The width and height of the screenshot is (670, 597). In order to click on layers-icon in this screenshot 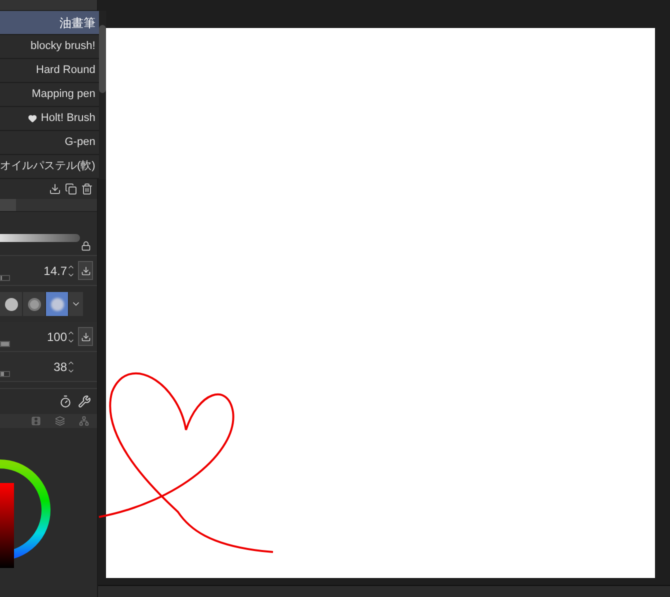, I will do `click(60, 421)`.